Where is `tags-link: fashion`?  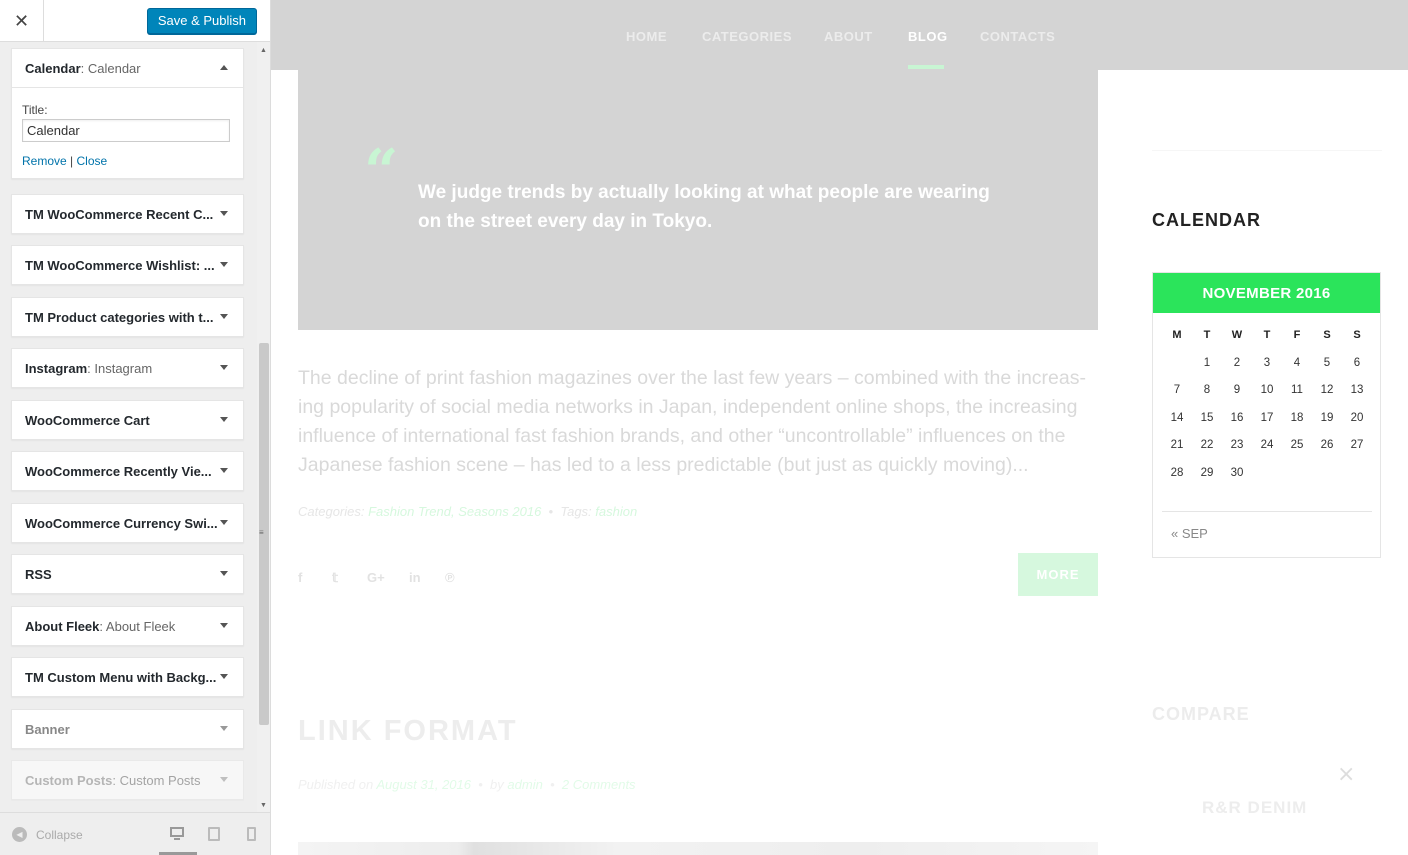 tags-link: fashion is located at coordinates (616, 511).